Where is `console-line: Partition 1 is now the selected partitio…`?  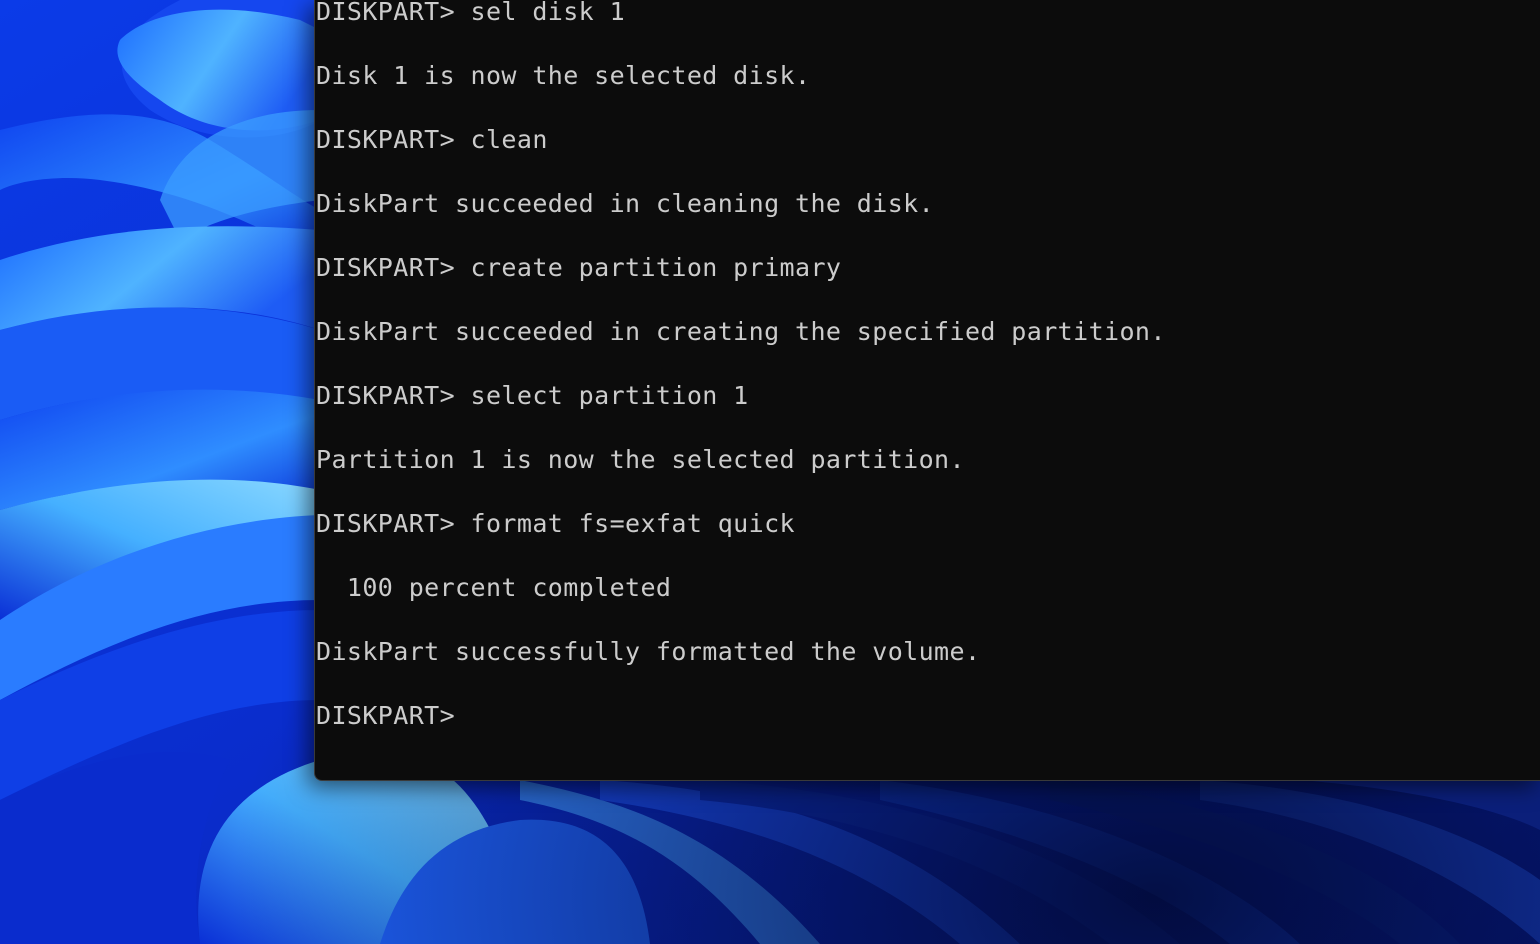 console-line: Partition 1 is now the selected partitio… is located at coordinates (640, 459).